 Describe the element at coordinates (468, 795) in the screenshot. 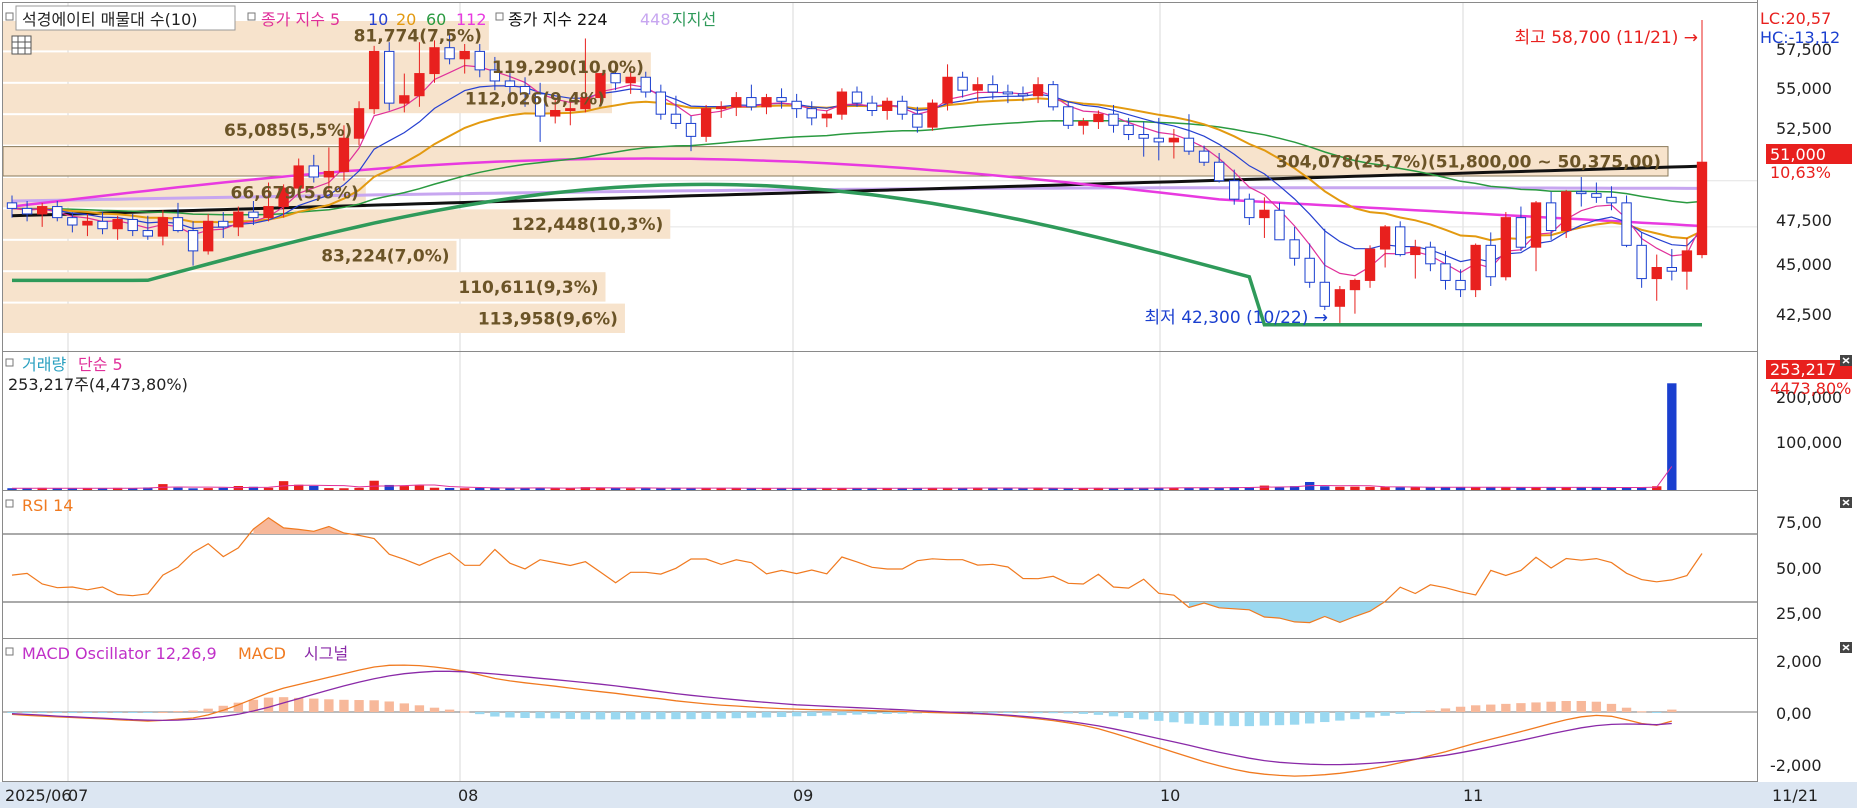

I see `date-label: 08` at that location.